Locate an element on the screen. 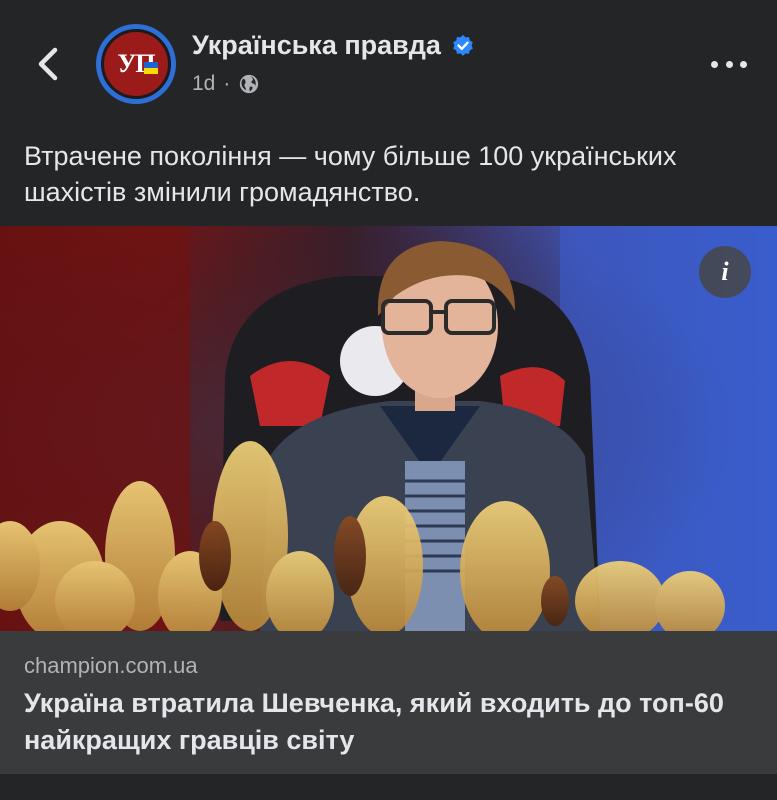 The width and height of the screenshot is (777, 800). page-name-row: Українська правда is located at coordinates (333, 45).